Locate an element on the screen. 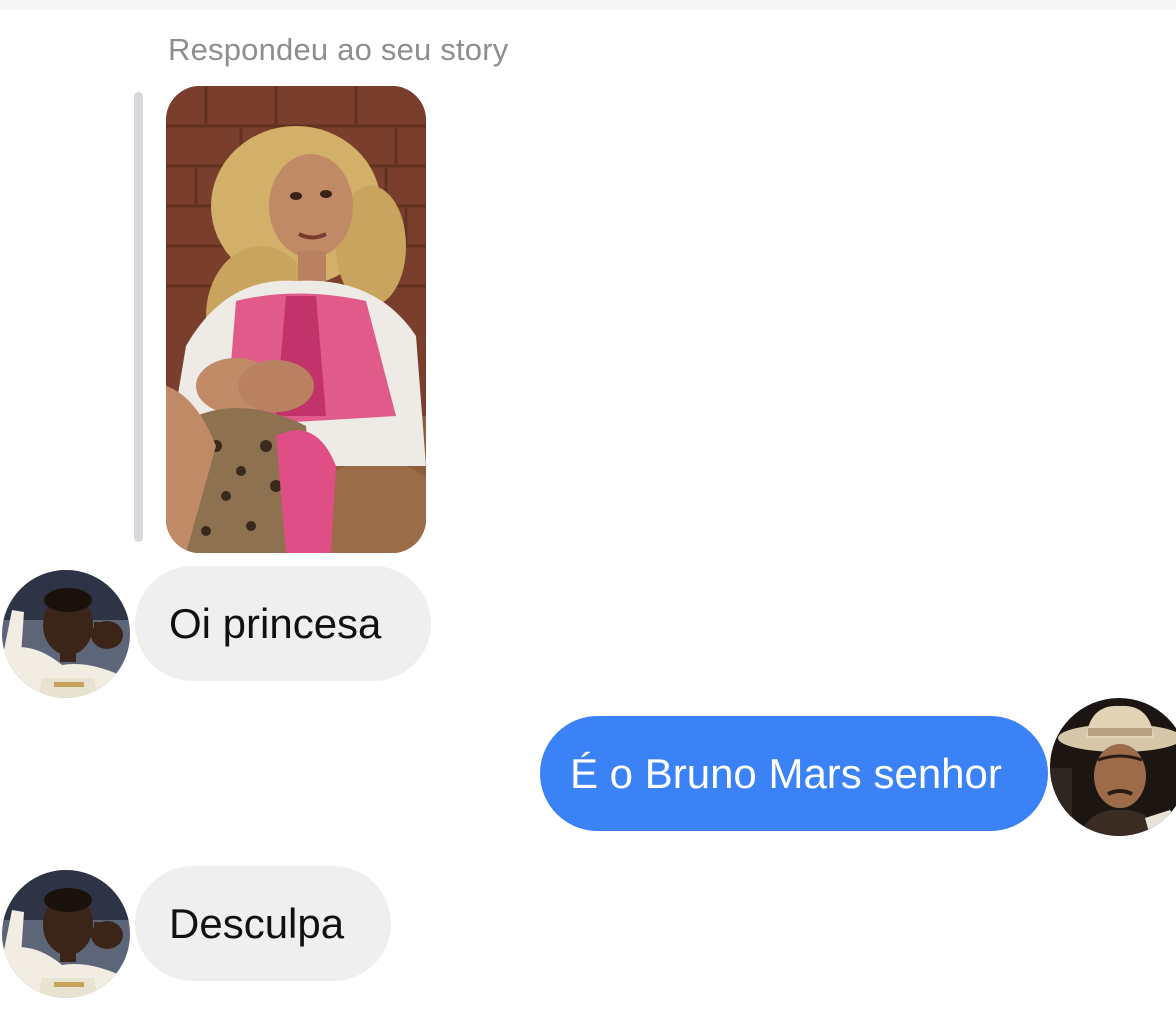  story-thumbnail is located at coordinates (296, 319).